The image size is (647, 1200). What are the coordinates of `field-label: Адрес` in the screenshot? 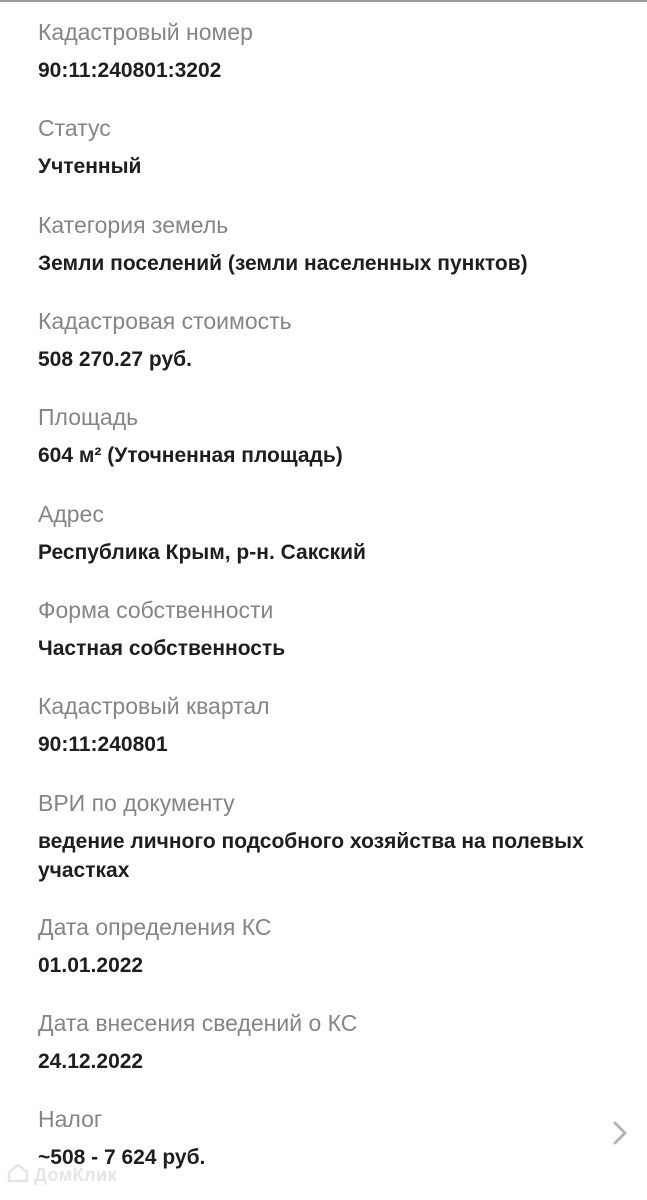 It's located at (71, 514).